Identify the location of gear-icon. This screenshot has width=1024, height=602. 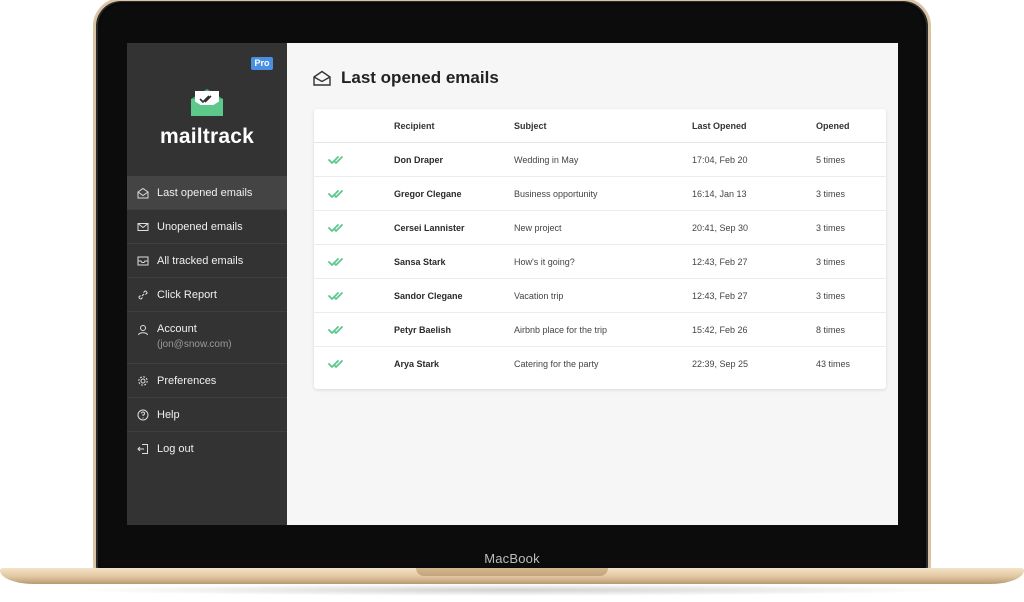
(143, 380).